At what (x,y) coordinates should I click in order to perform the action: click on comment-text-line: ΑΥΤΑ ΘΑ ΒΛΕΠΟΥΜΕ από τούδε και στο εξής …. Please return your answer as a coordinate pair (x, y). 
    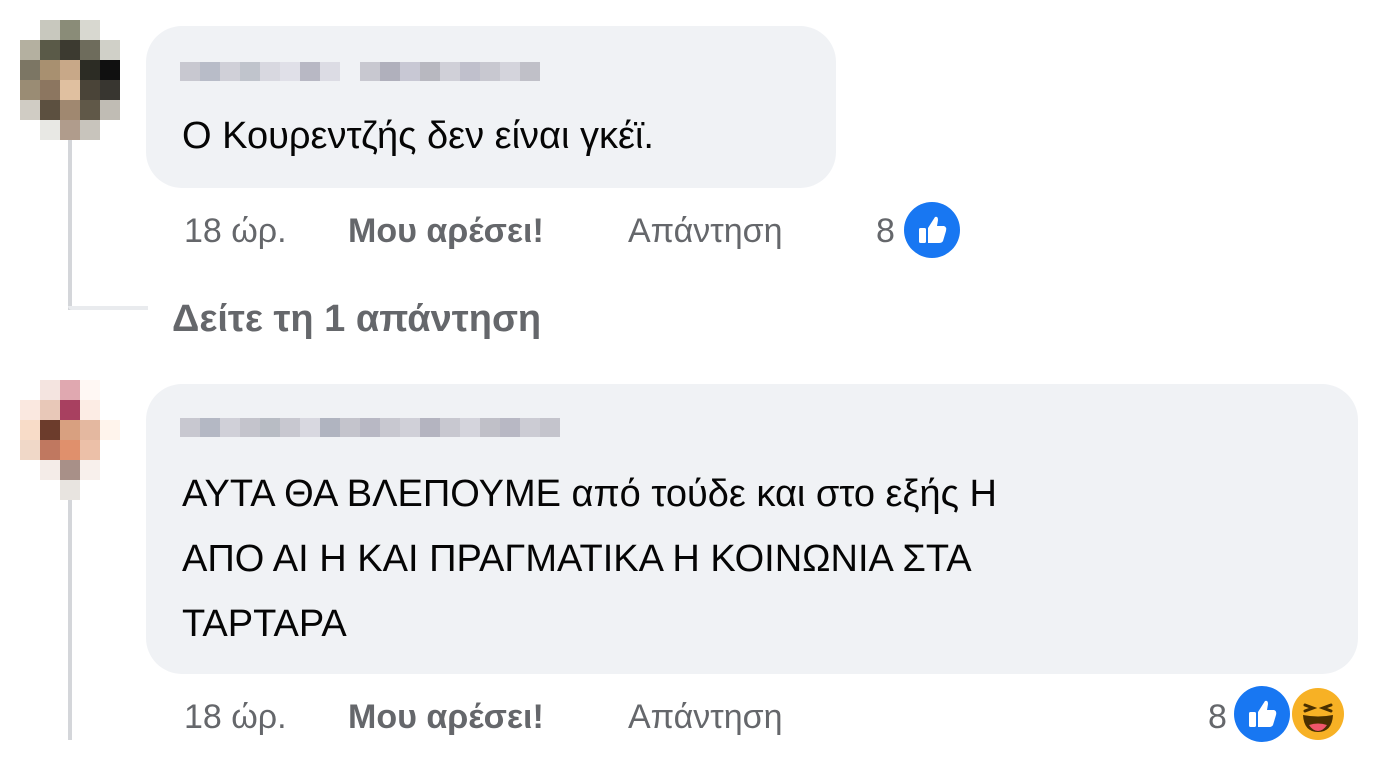
    Looking at the image, I should click on (589, 494).